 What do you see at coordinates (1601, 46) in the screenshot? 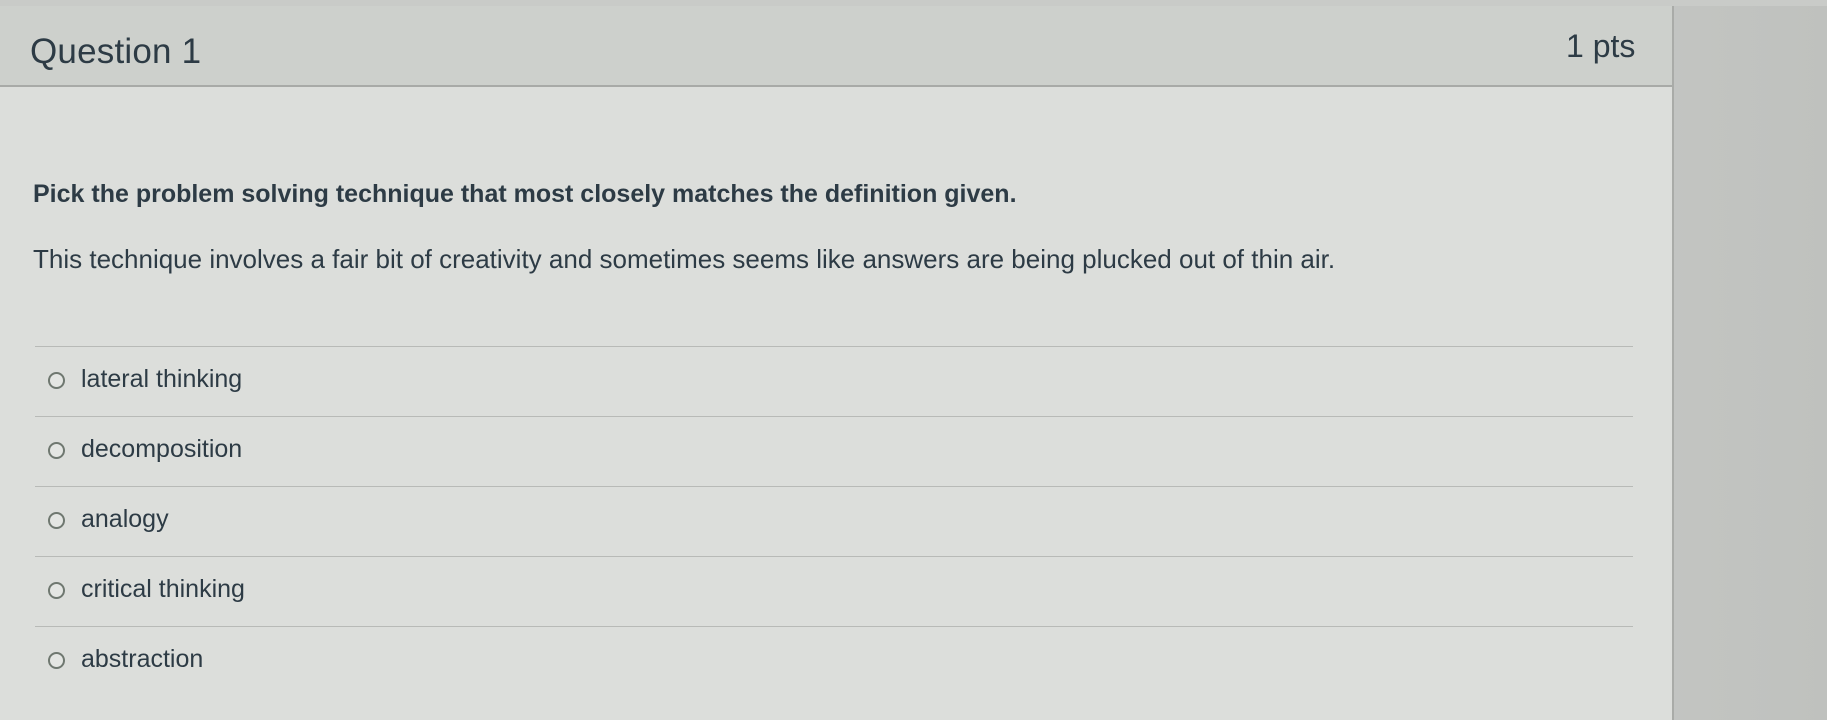
I see `question-points: 1 pts` at bounding box center [1601, 46].